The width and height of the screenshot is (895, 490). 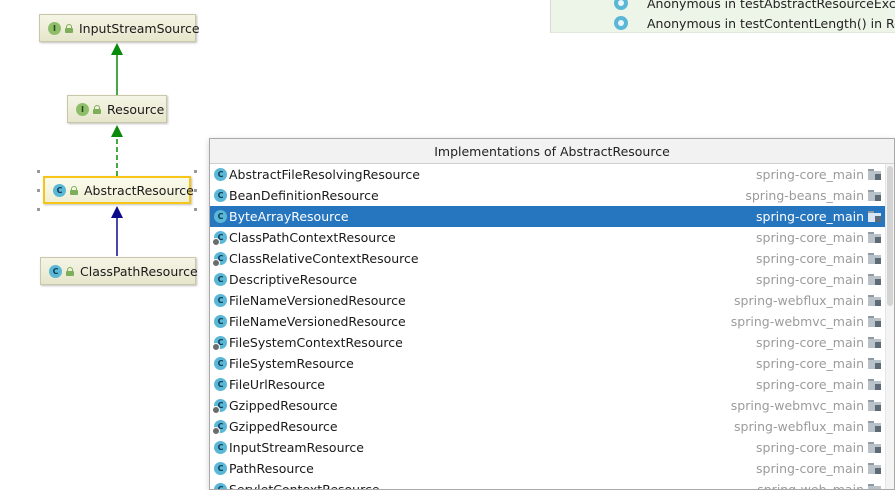 I want to click on implementation-item: C BeanDefinitionResource spring-beans_main, so click(x=548, y=195).